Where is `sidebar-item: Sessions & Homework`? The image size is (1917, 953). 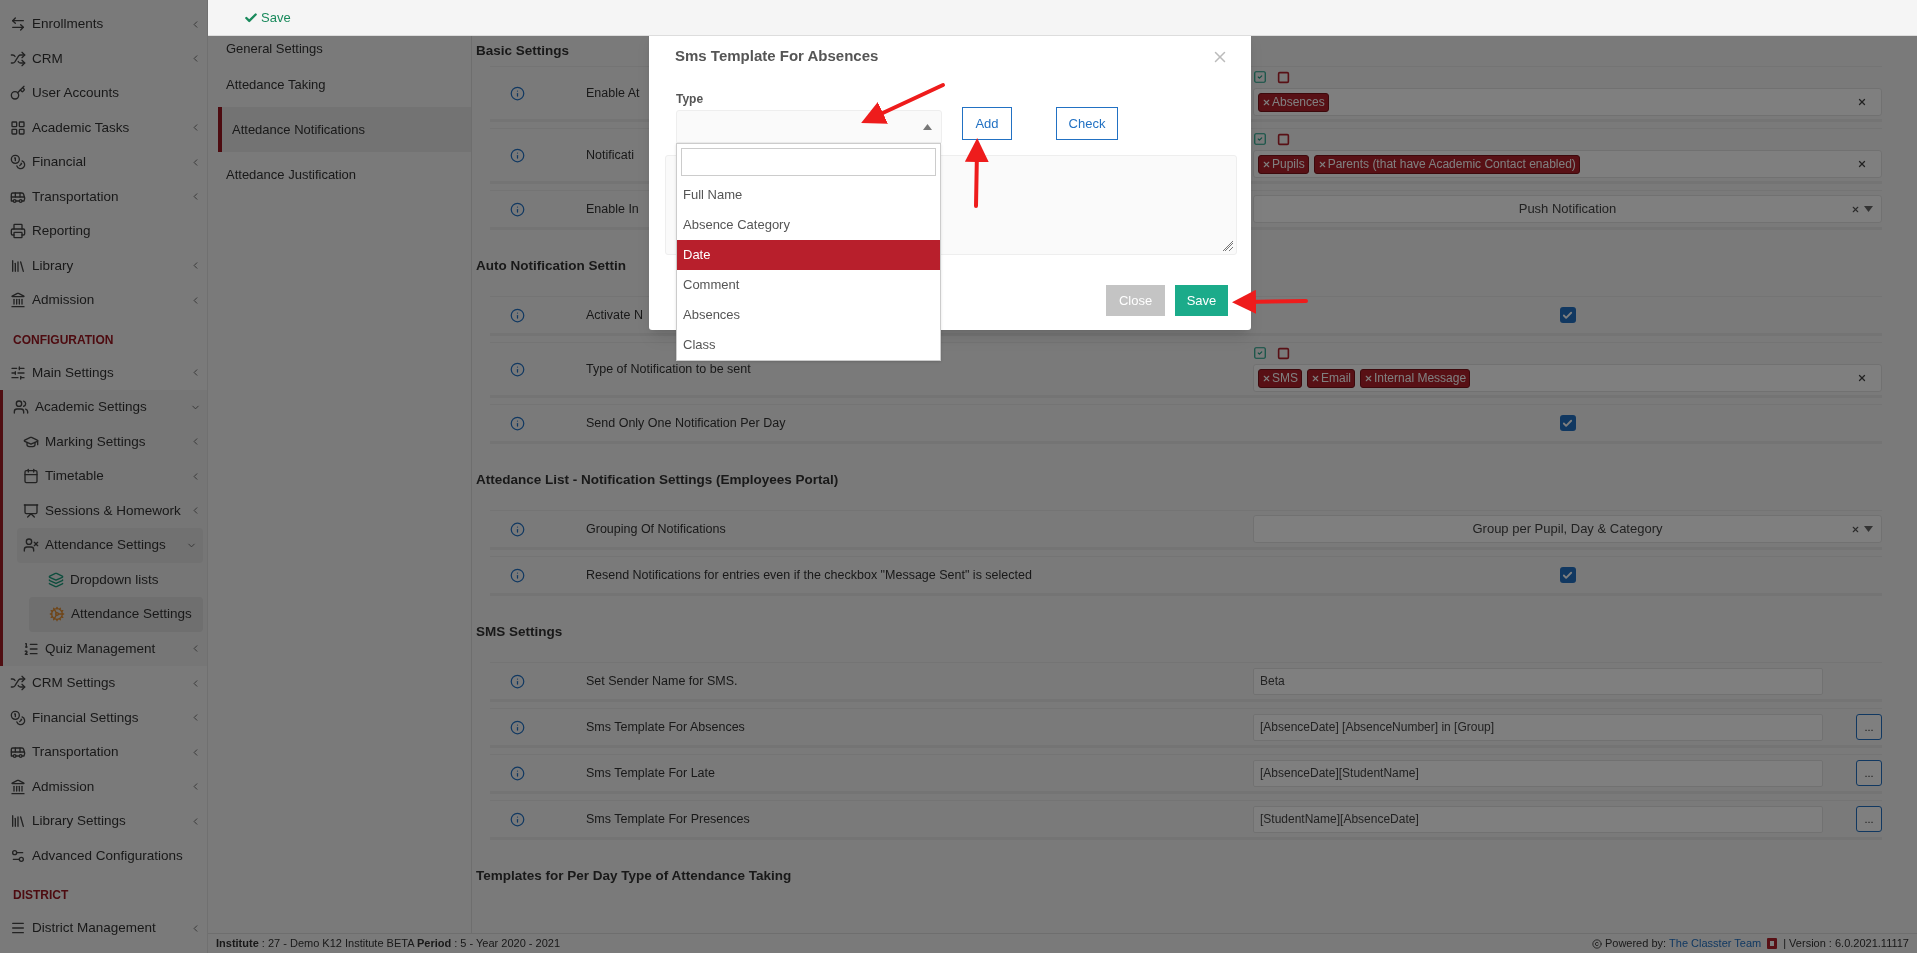 sidebar-item: Sessions & Homework is located at coordinates (105, 510).